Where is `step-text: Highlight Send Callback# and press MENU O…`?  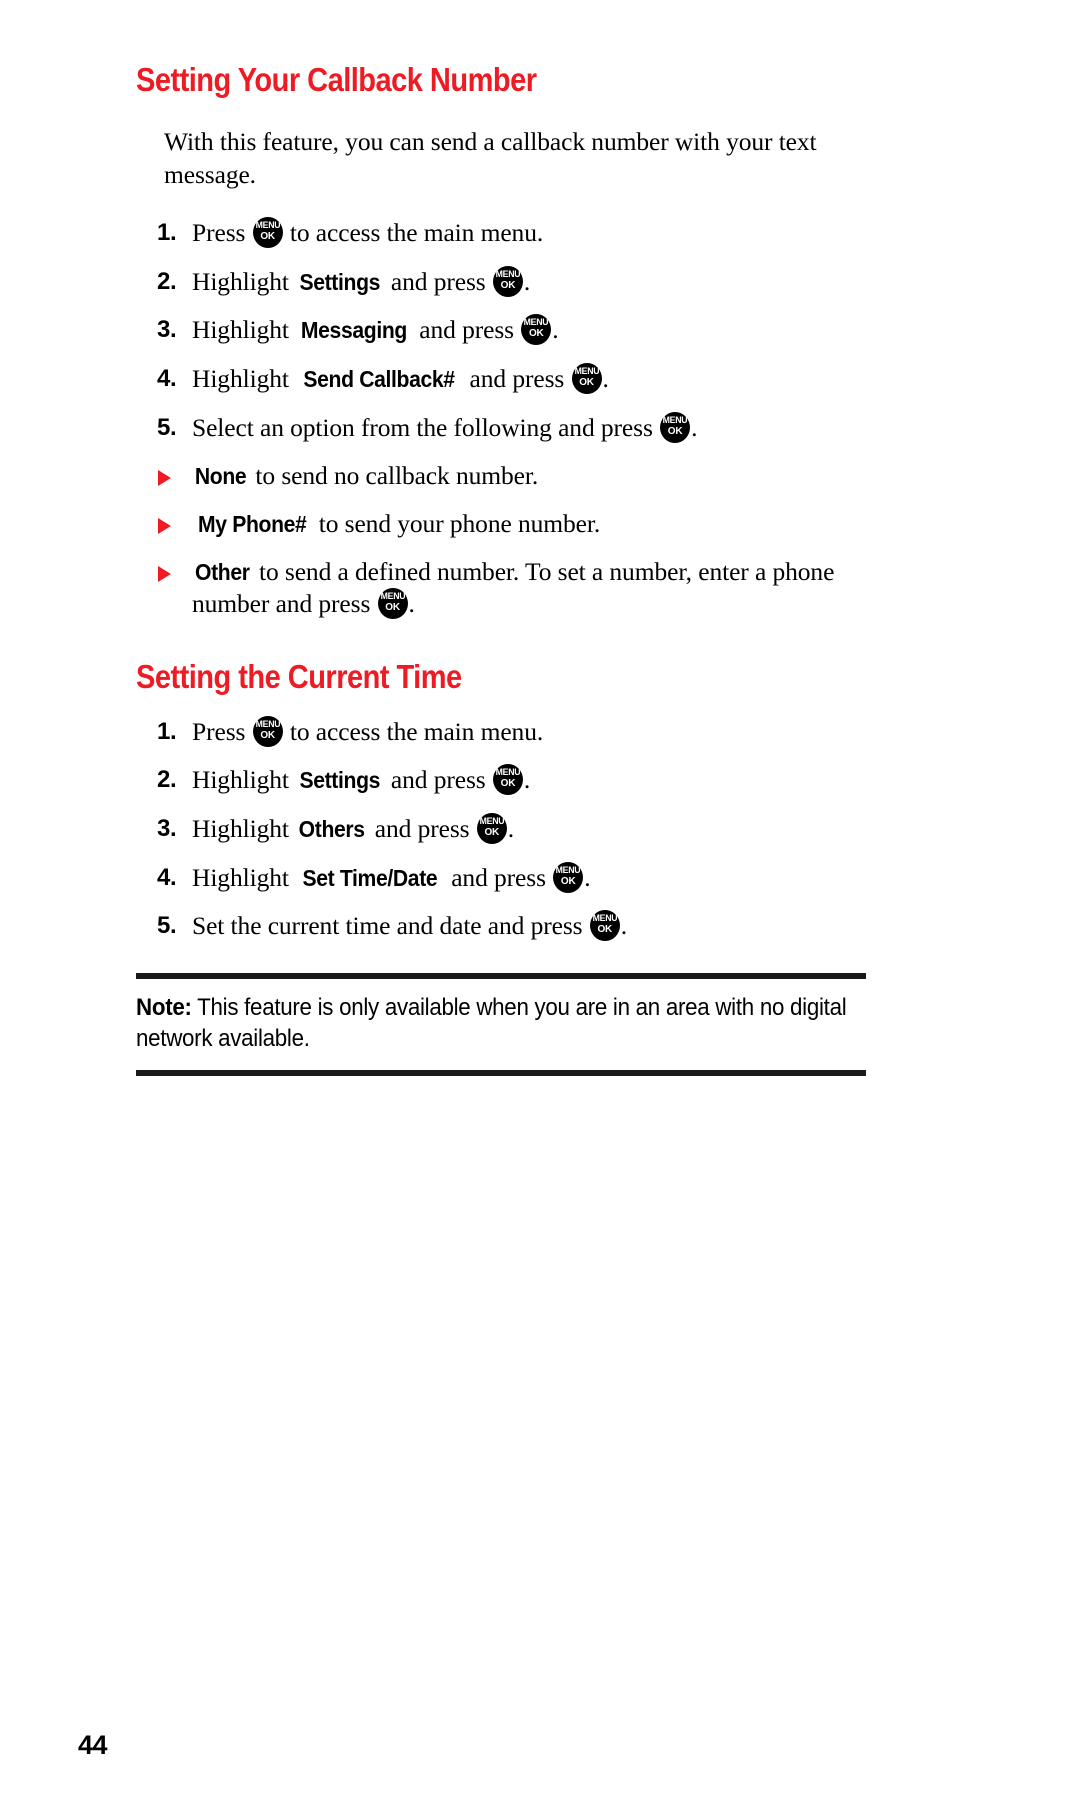
step-text: Highlight Send Callback# and press MENU O… is located at coordinates (400, 379).